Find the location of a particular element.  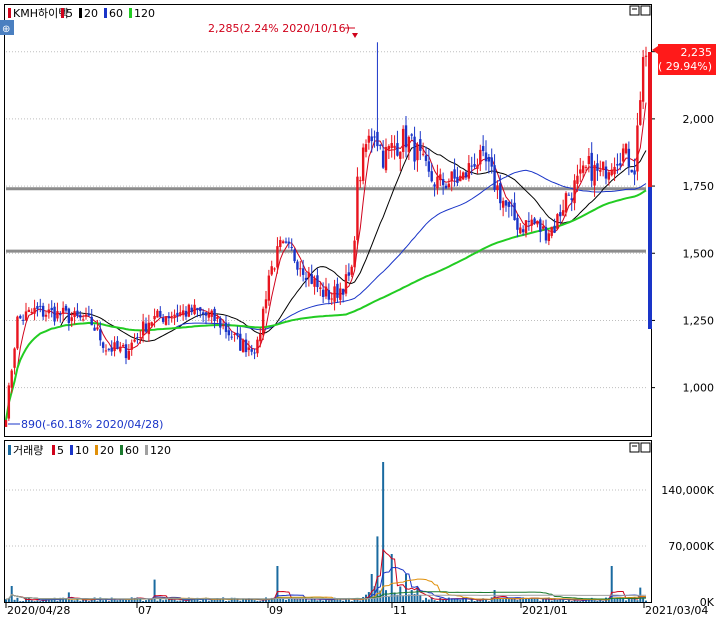

legend-label: 5 is located at coordinates (69, 13).